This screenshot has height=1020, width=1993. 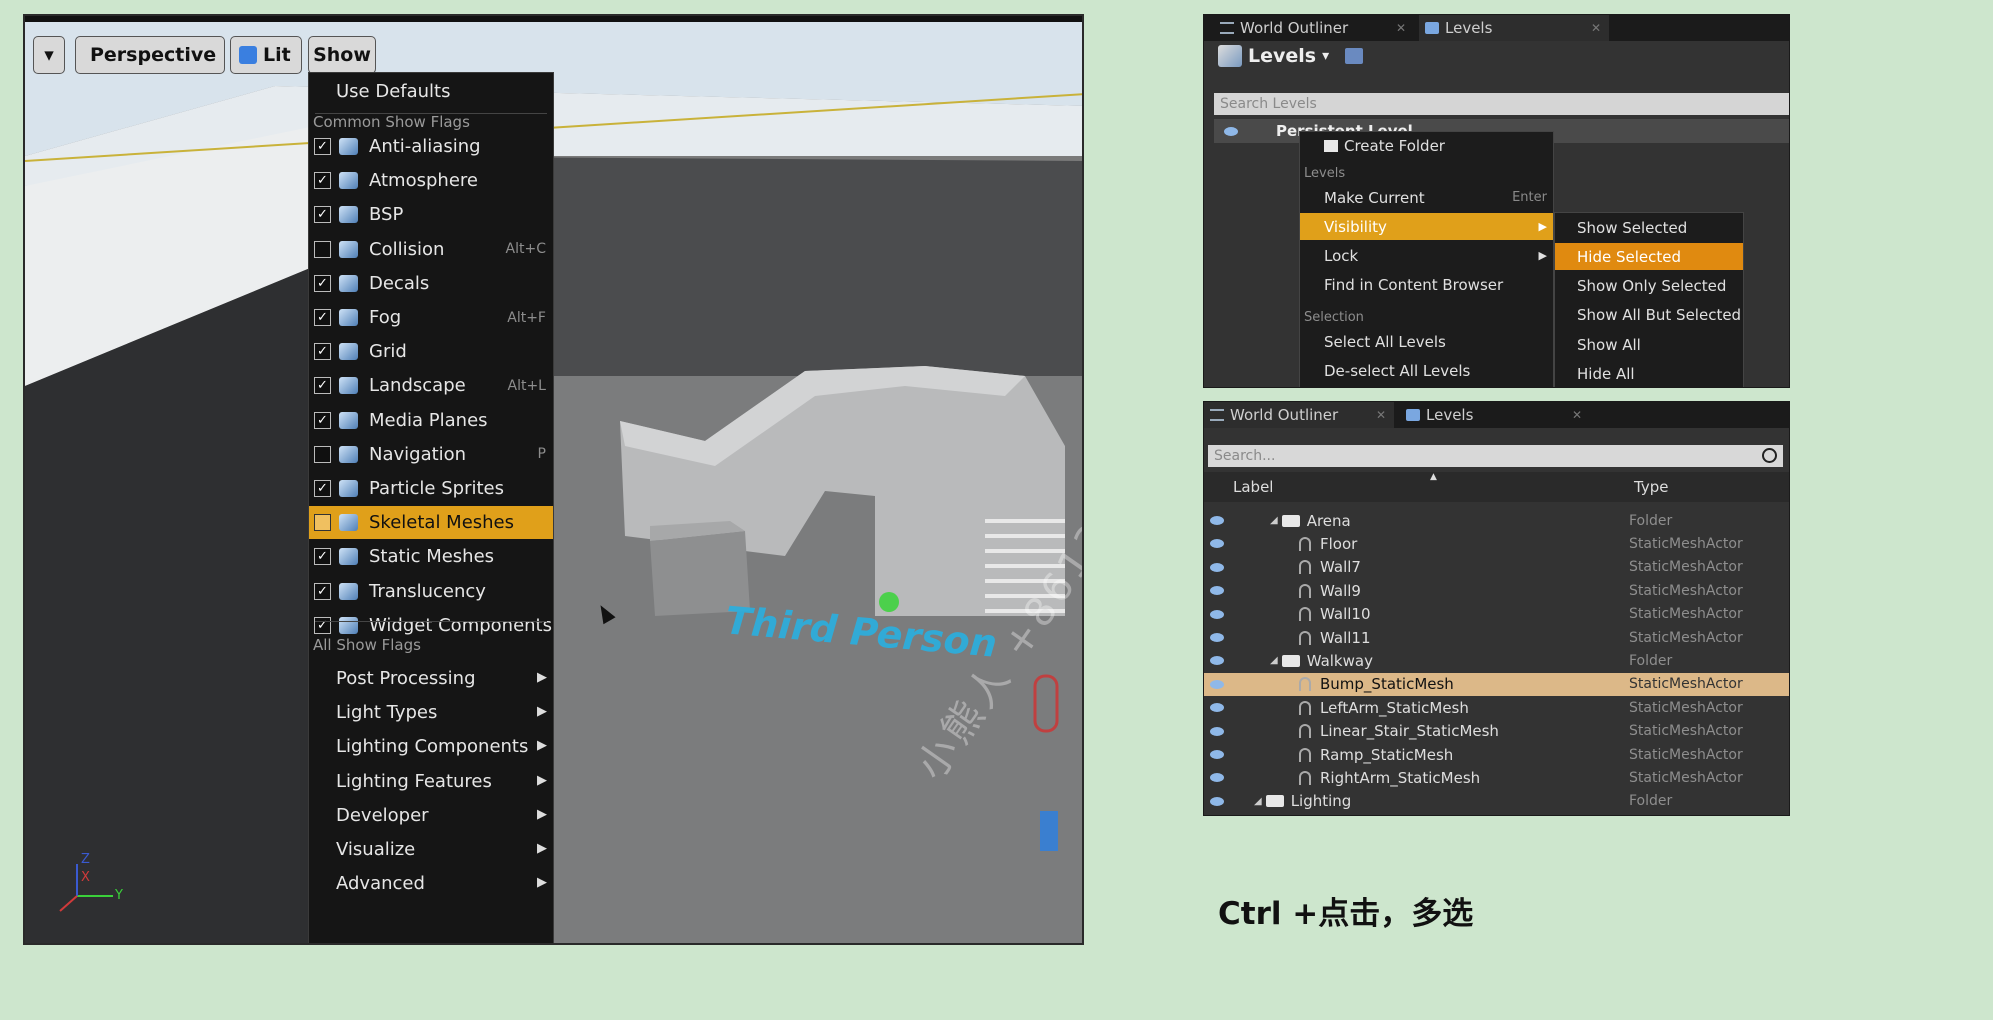 I want to click on outliner-row: Ramp_StaticMesh StaticMeshActor, so click(x=1496, y=754).